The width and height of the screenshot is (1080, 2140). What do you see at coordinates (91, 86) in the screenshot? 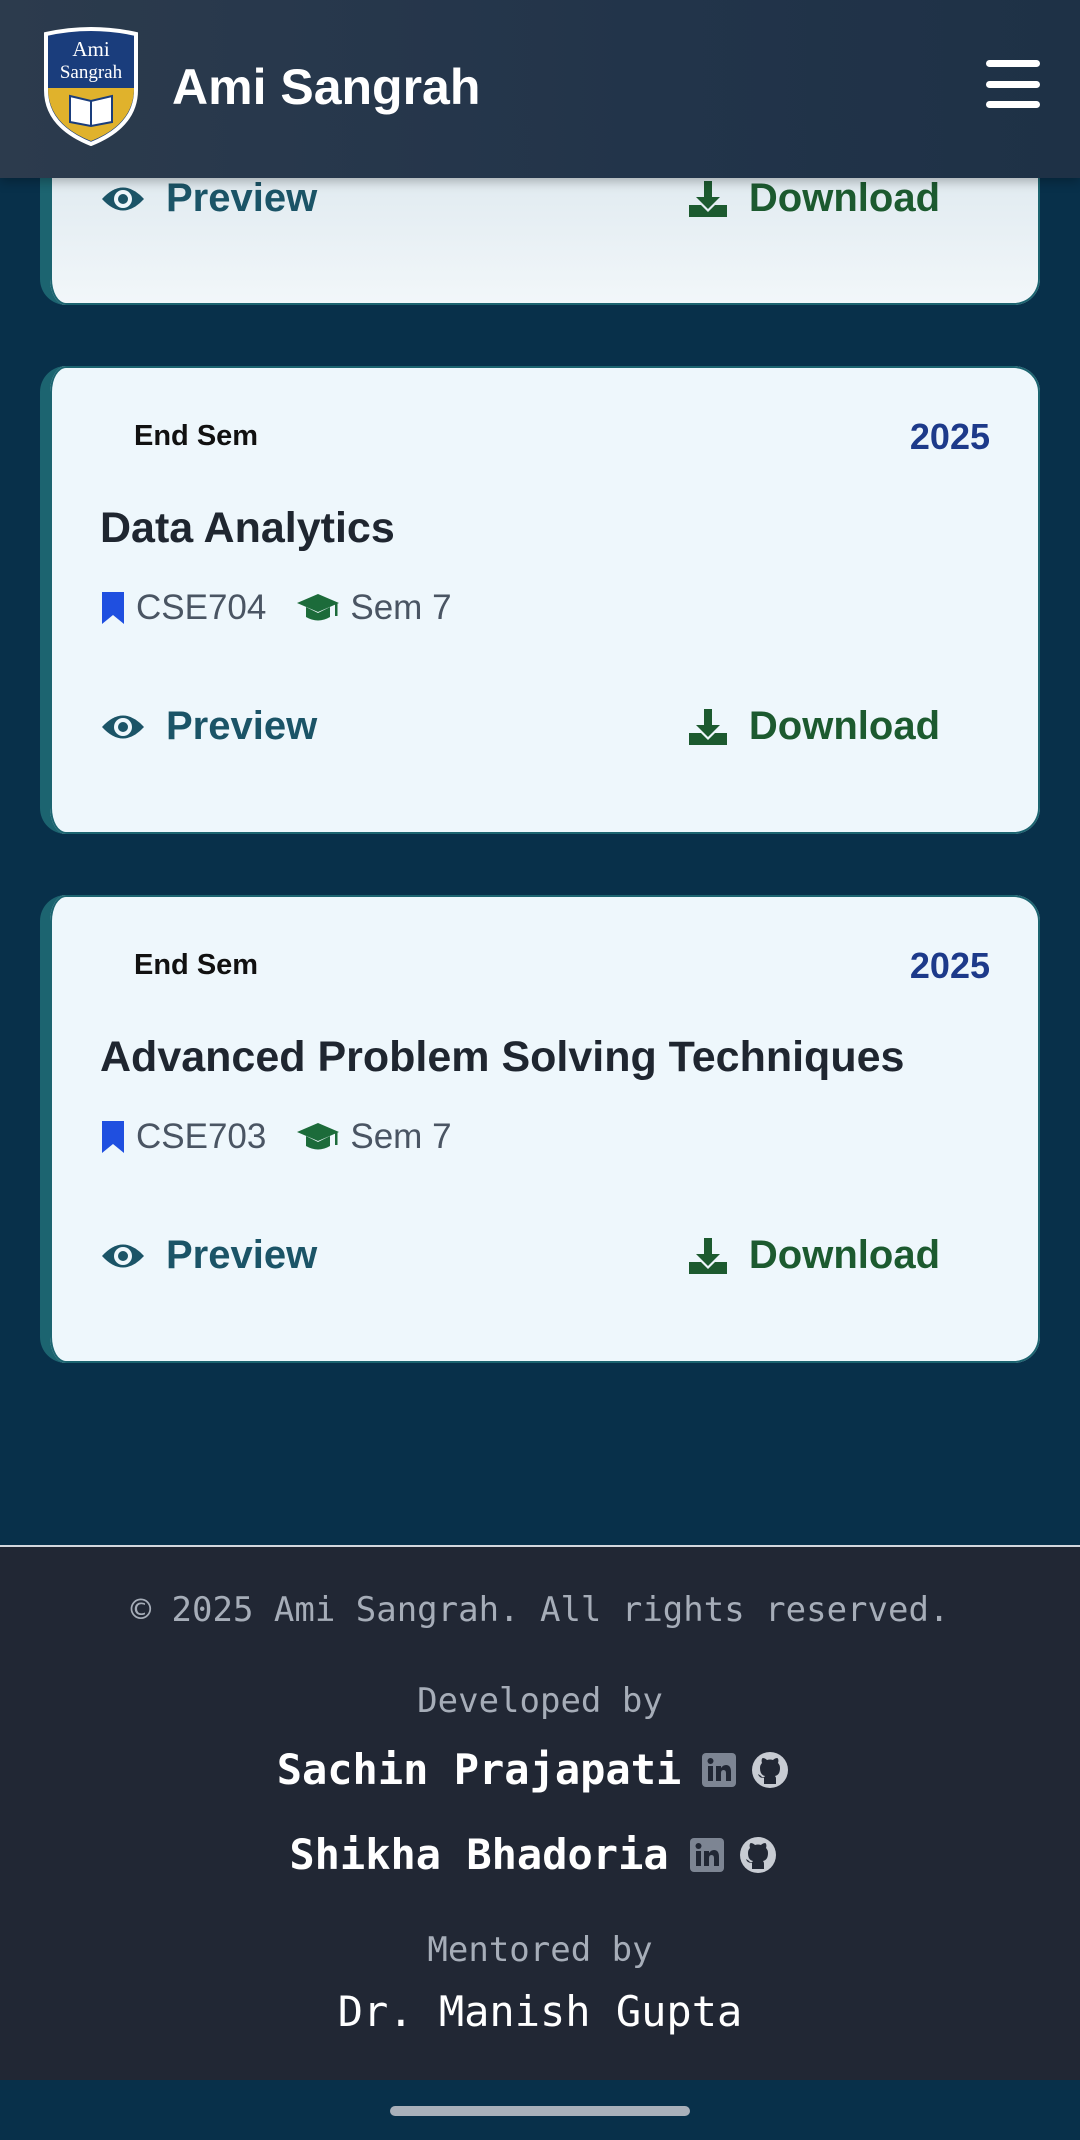
I see `app-logo: Ami Sangrah` at bounding box center [91, 86].